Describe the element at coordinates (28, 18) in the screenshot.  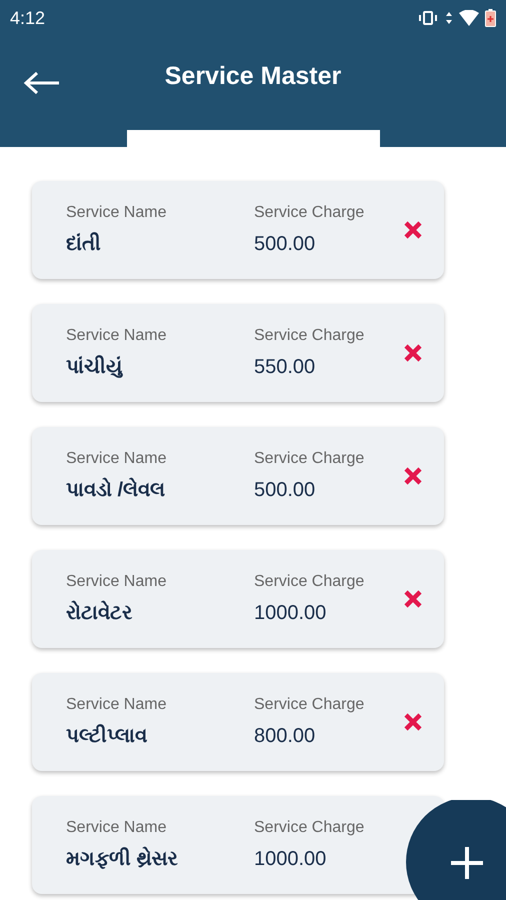
I see `status-time: 4:12` at that location.